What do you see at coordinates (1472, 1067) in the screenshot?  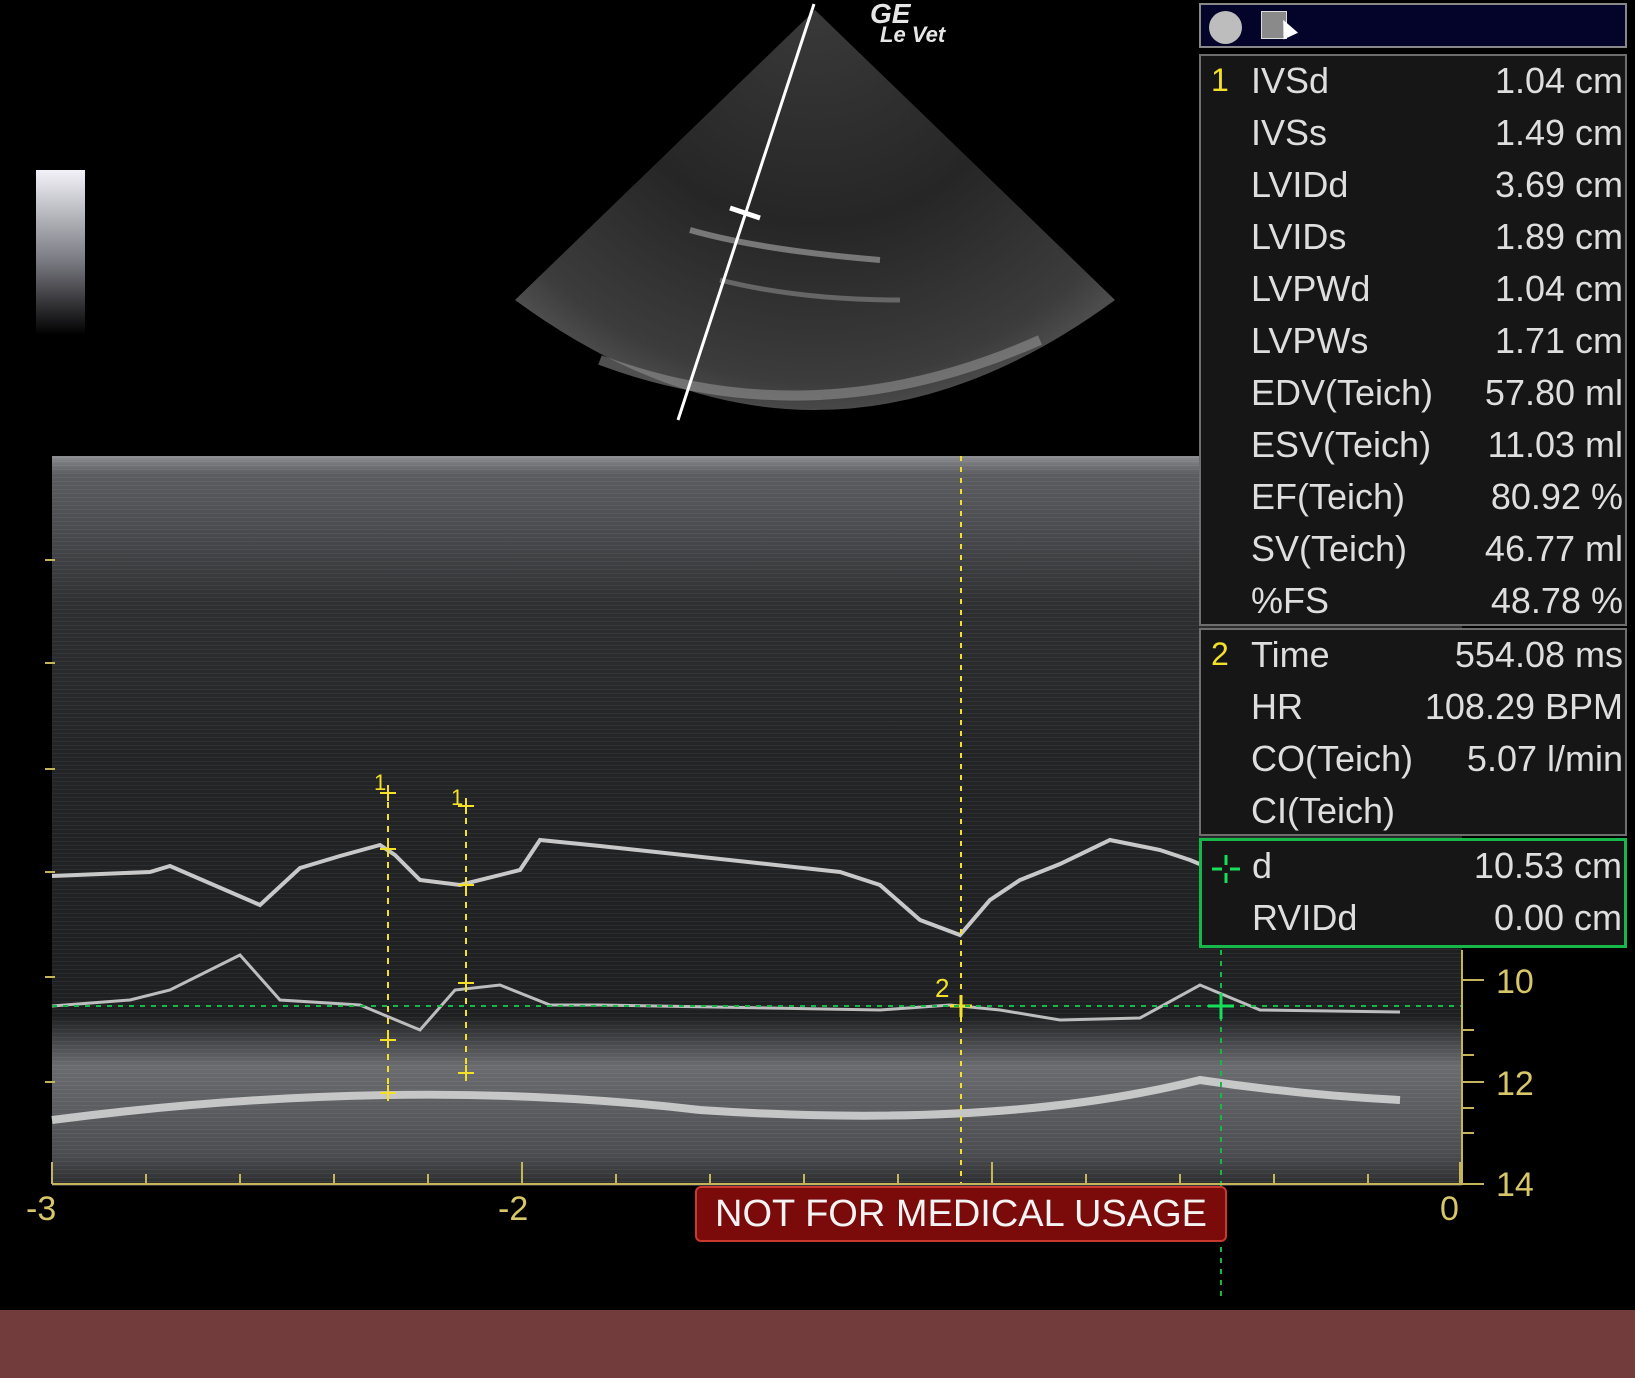 I see `depth-scale-ticks` at bounding box center [1472, 1067].